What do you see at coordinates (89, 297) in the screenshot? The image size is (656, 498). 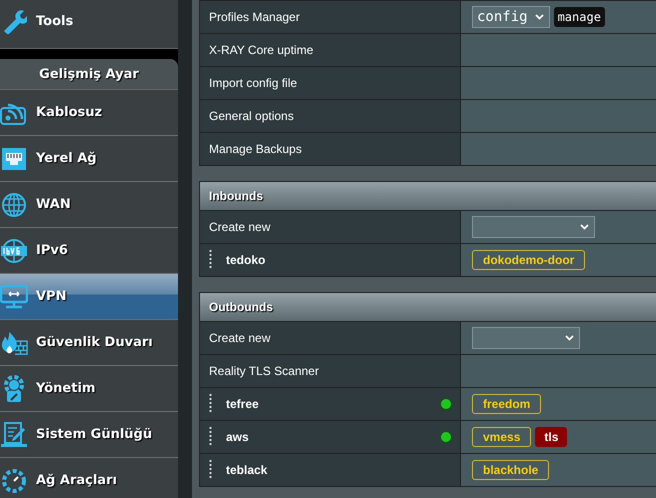 I see `sidebar-item: VPN` at bounding box center [89, 297].